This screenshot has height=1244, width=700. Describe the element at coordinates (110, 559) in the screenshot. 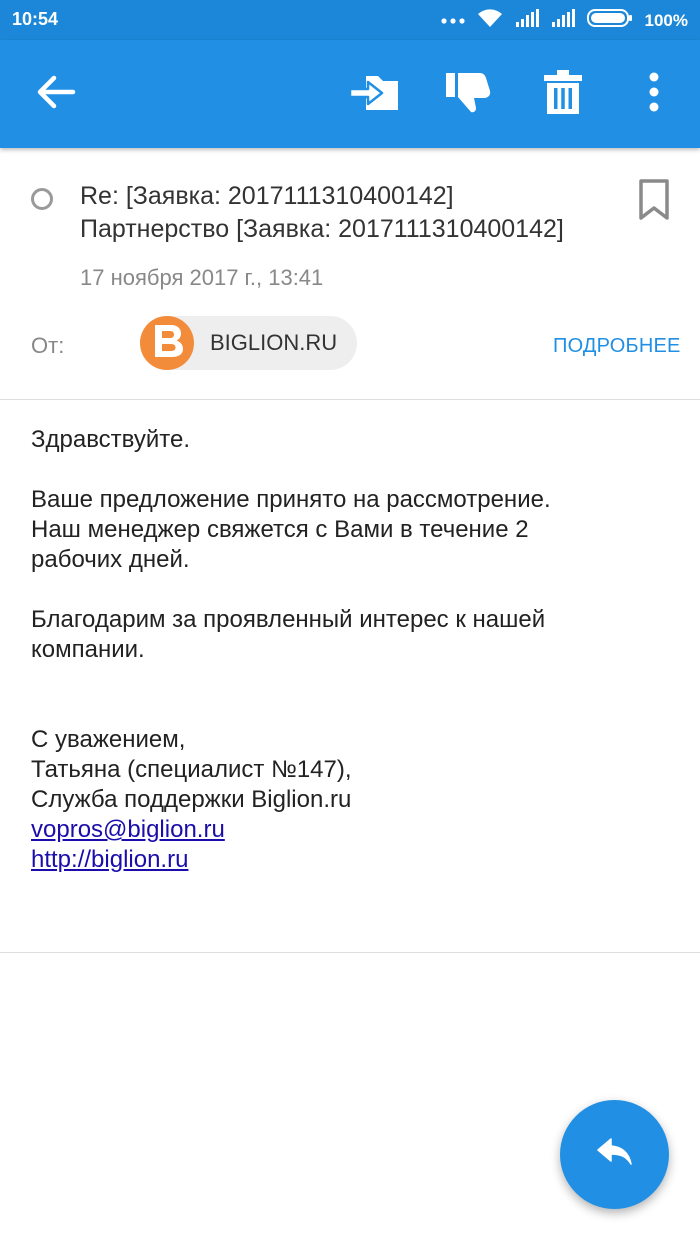

I see `body-text-line: рабочих дней.` at that location.